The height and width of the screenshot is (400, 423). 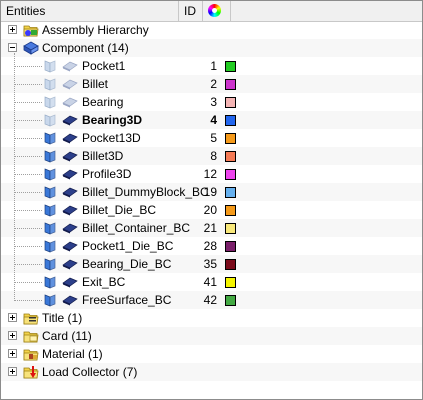 What do you see at coordinates (211, 354) in the screenshot?
I see `tree-row-material: Material (1)` at bounding box center [211, 354].